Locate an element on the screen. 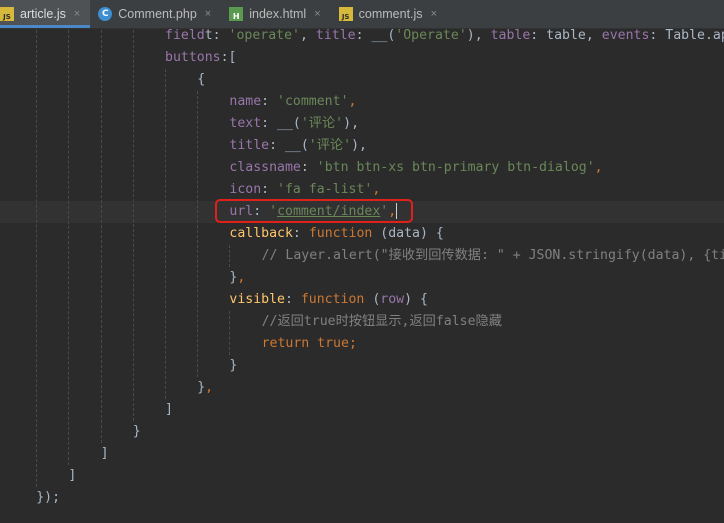 This screenshot has width=724, height=523. url-highlight-box is located at coordinates (314, 211).